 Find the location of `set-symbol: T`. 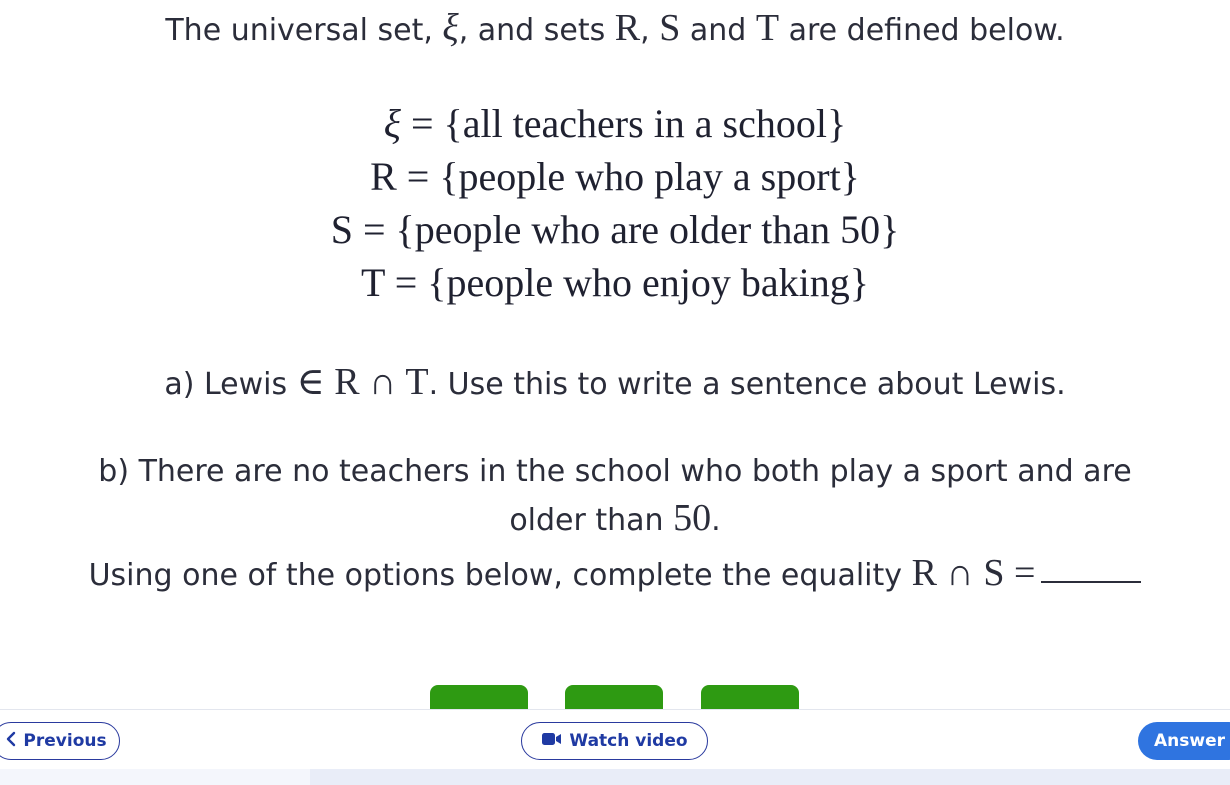

set-symbol: T is located at coordinates (373, 282).